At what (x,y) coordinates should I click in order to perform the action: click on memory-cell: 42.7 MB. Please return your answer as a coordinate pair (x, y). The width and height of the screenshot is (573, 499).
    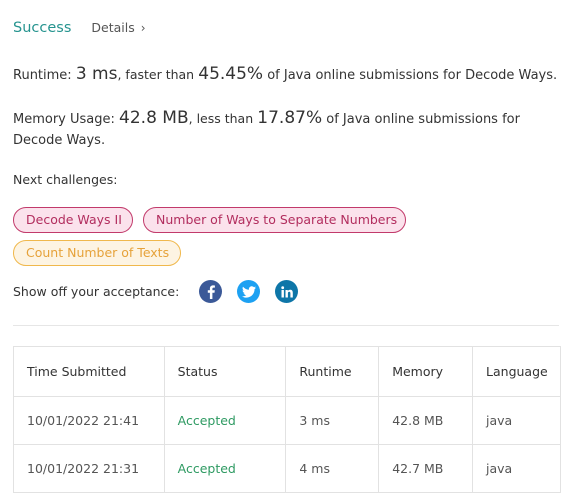
    Looking at the image, I should click on (426, 468).